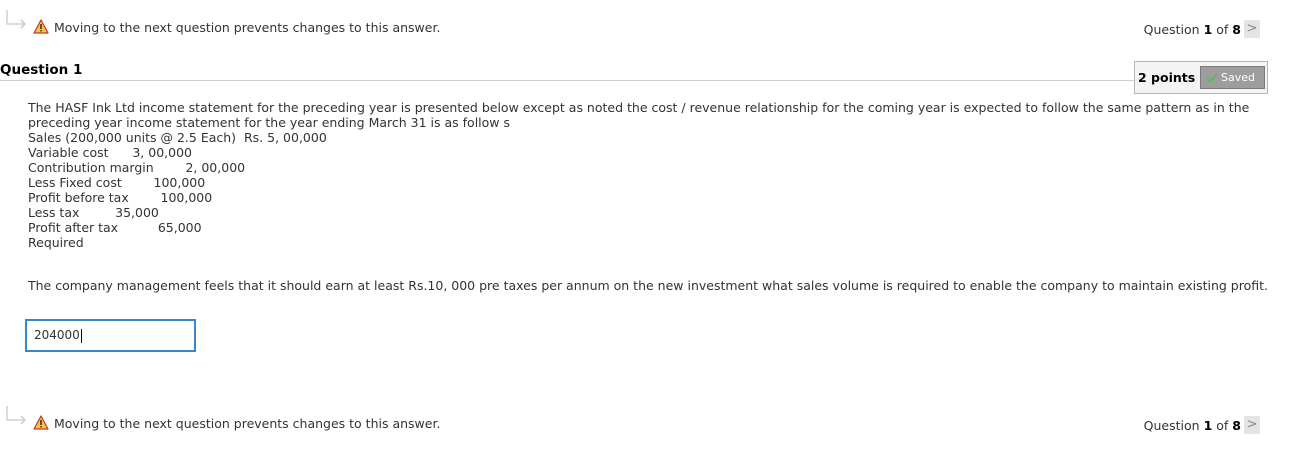 The image size is (1291, 462). Describe the element at coordinates (110, 152) in the screenshot. I see `question-line: Variable cost 3, 00,000` at that location.